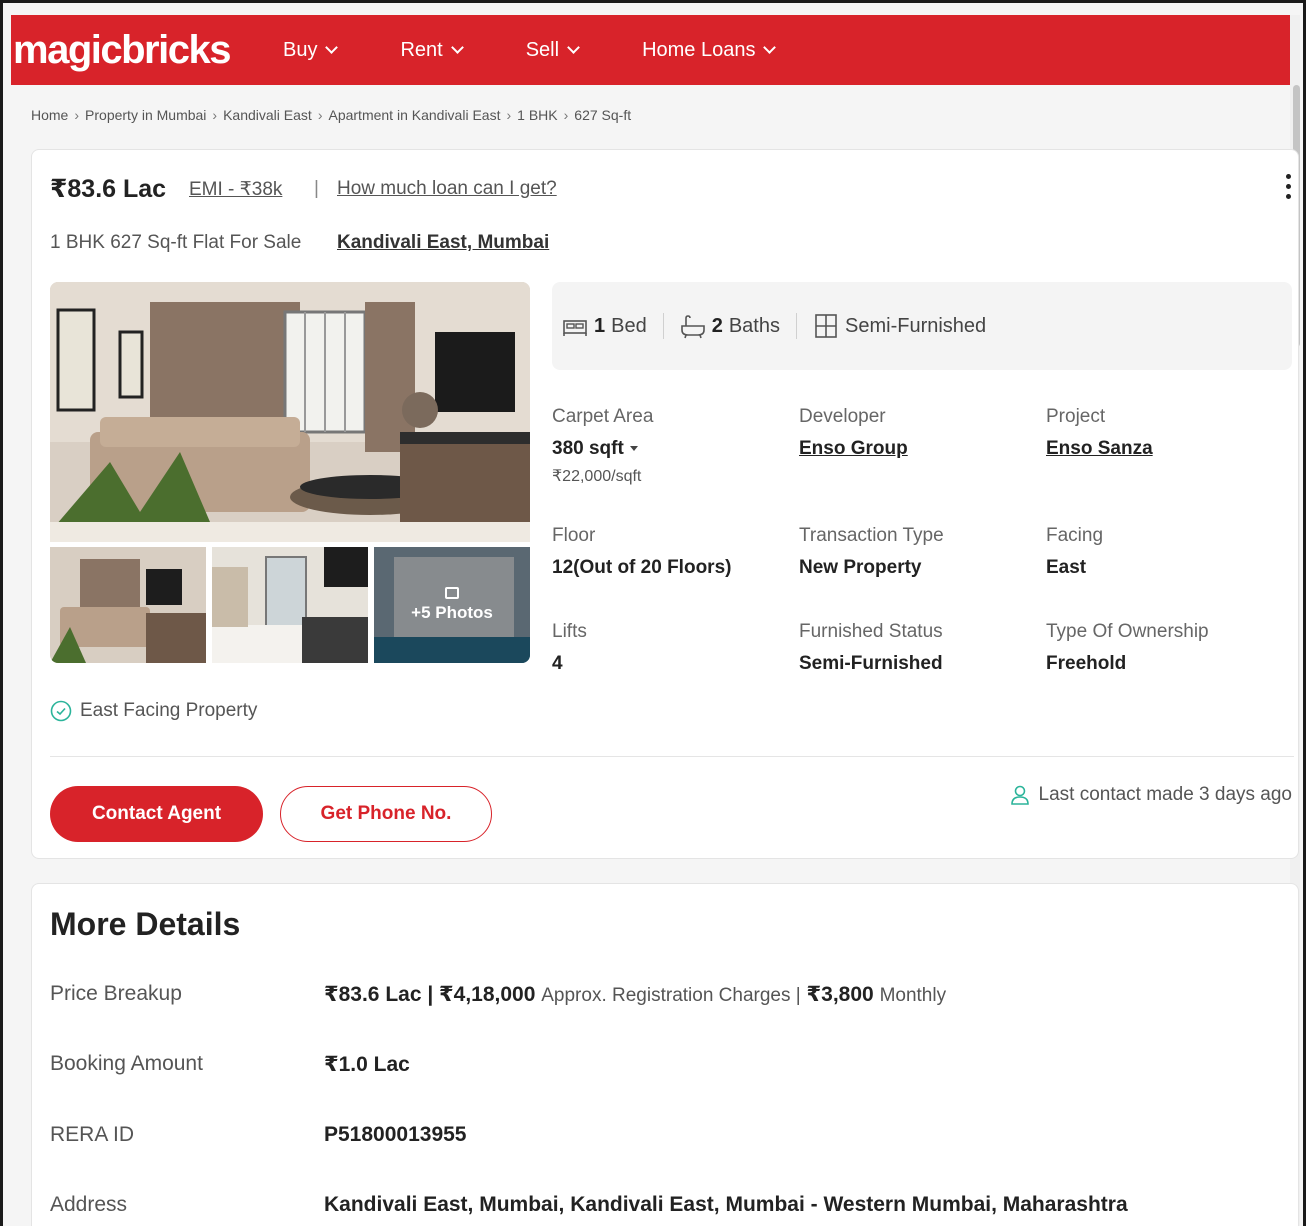 Image resolution: width=1306 pixels, height=1226 pixels. Describe the element at coordinates (1289, 186) in the screenshot. I see `more-options-icon` at that location.